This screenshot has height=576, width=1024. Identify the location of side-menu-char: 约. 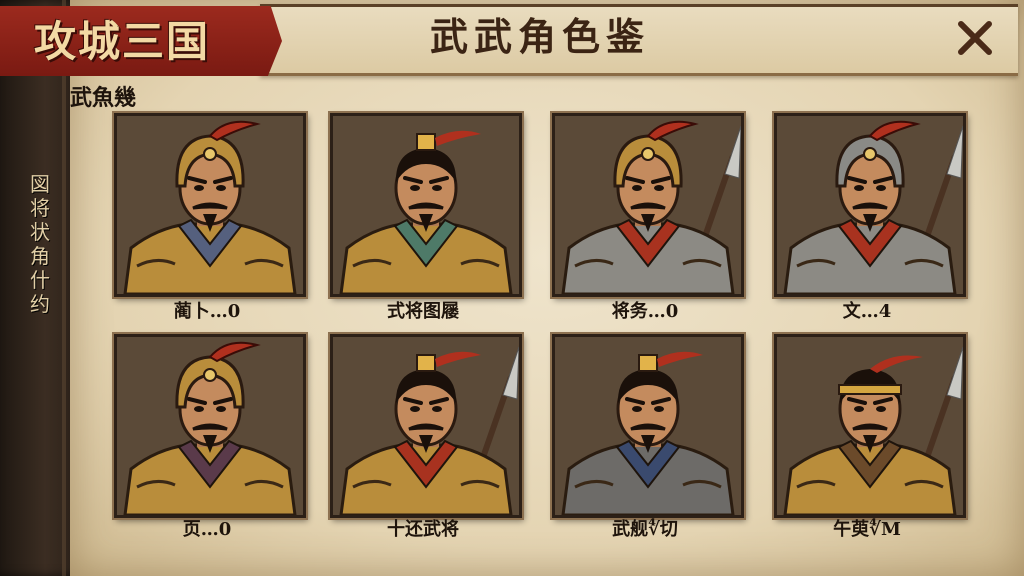
(40, 304).